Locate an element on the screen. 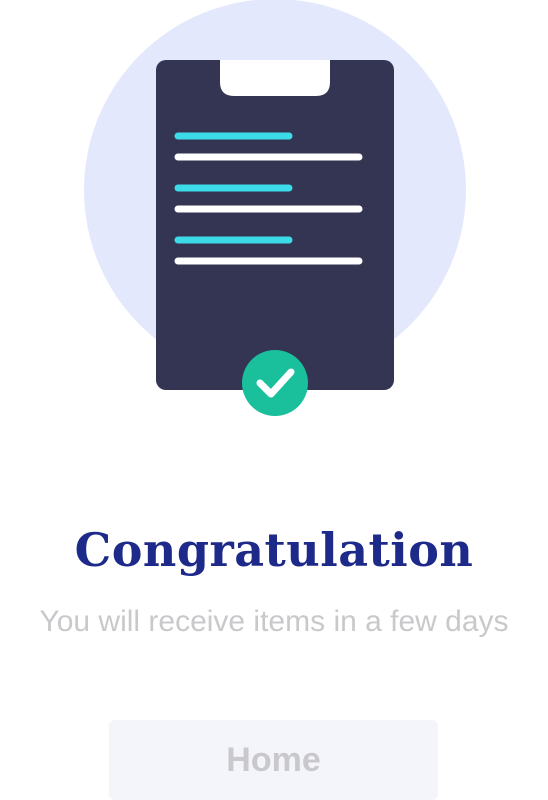  check-circle-icon is located at coordinates (275, 383).